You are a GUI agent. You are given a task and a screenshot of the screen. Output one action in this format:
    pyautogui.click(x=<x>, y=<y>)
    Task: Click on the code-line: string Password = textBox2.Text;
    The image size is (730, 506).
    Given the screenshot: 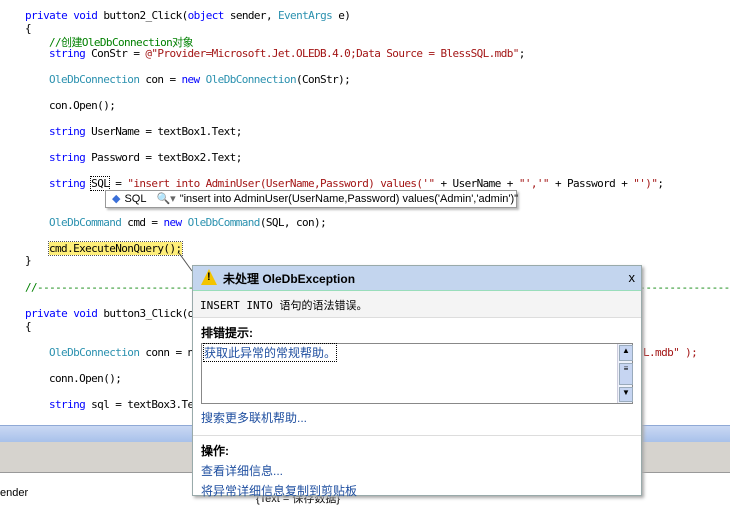 What is the action you would take?
    pyautogui.click(x=145, y=157)
    